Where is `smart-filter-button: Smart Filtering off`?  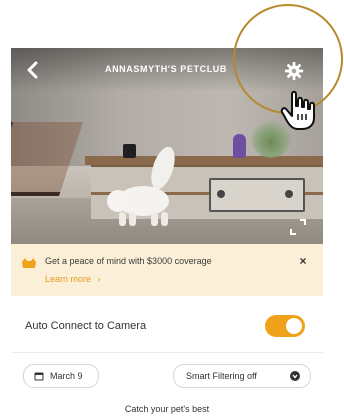
smart-filter-button: Smart Filtering off is located at coordinates (242, 376).